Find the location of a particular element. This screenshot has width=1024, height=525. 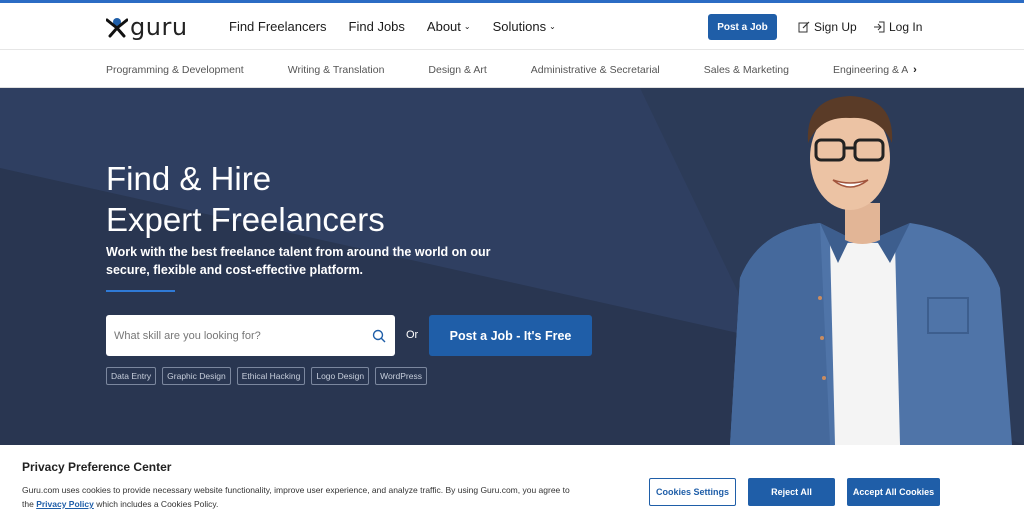

or-label: Or is located at coordinates (412, 335).